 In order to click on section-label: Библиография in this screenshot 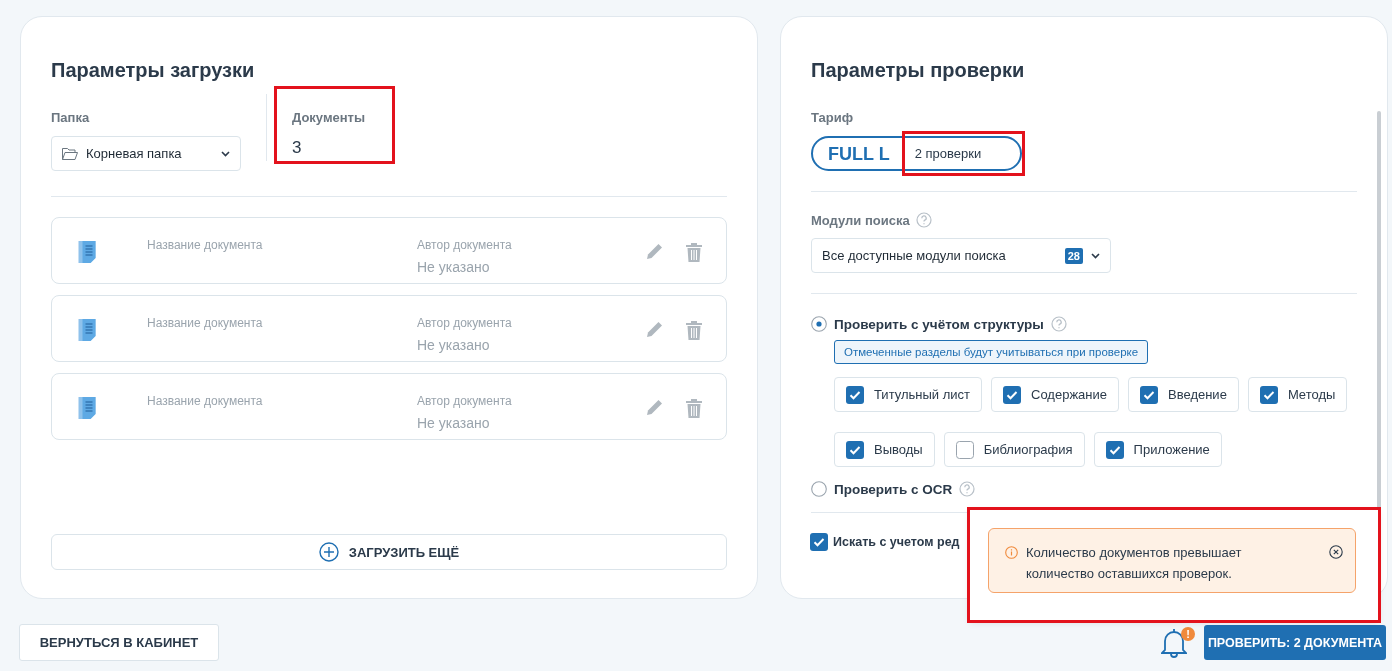, I will do `click(1028, 449)`.